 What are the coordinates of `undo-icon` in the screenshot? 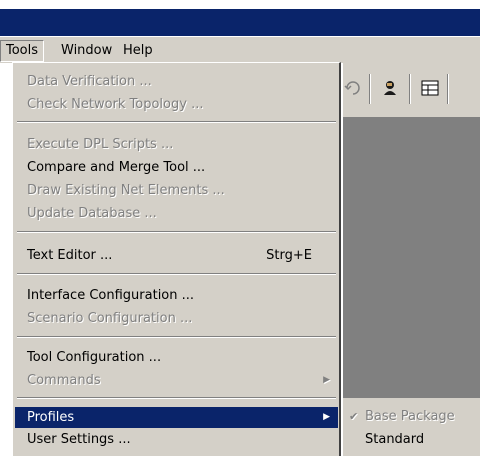 It's located at (354, 88).